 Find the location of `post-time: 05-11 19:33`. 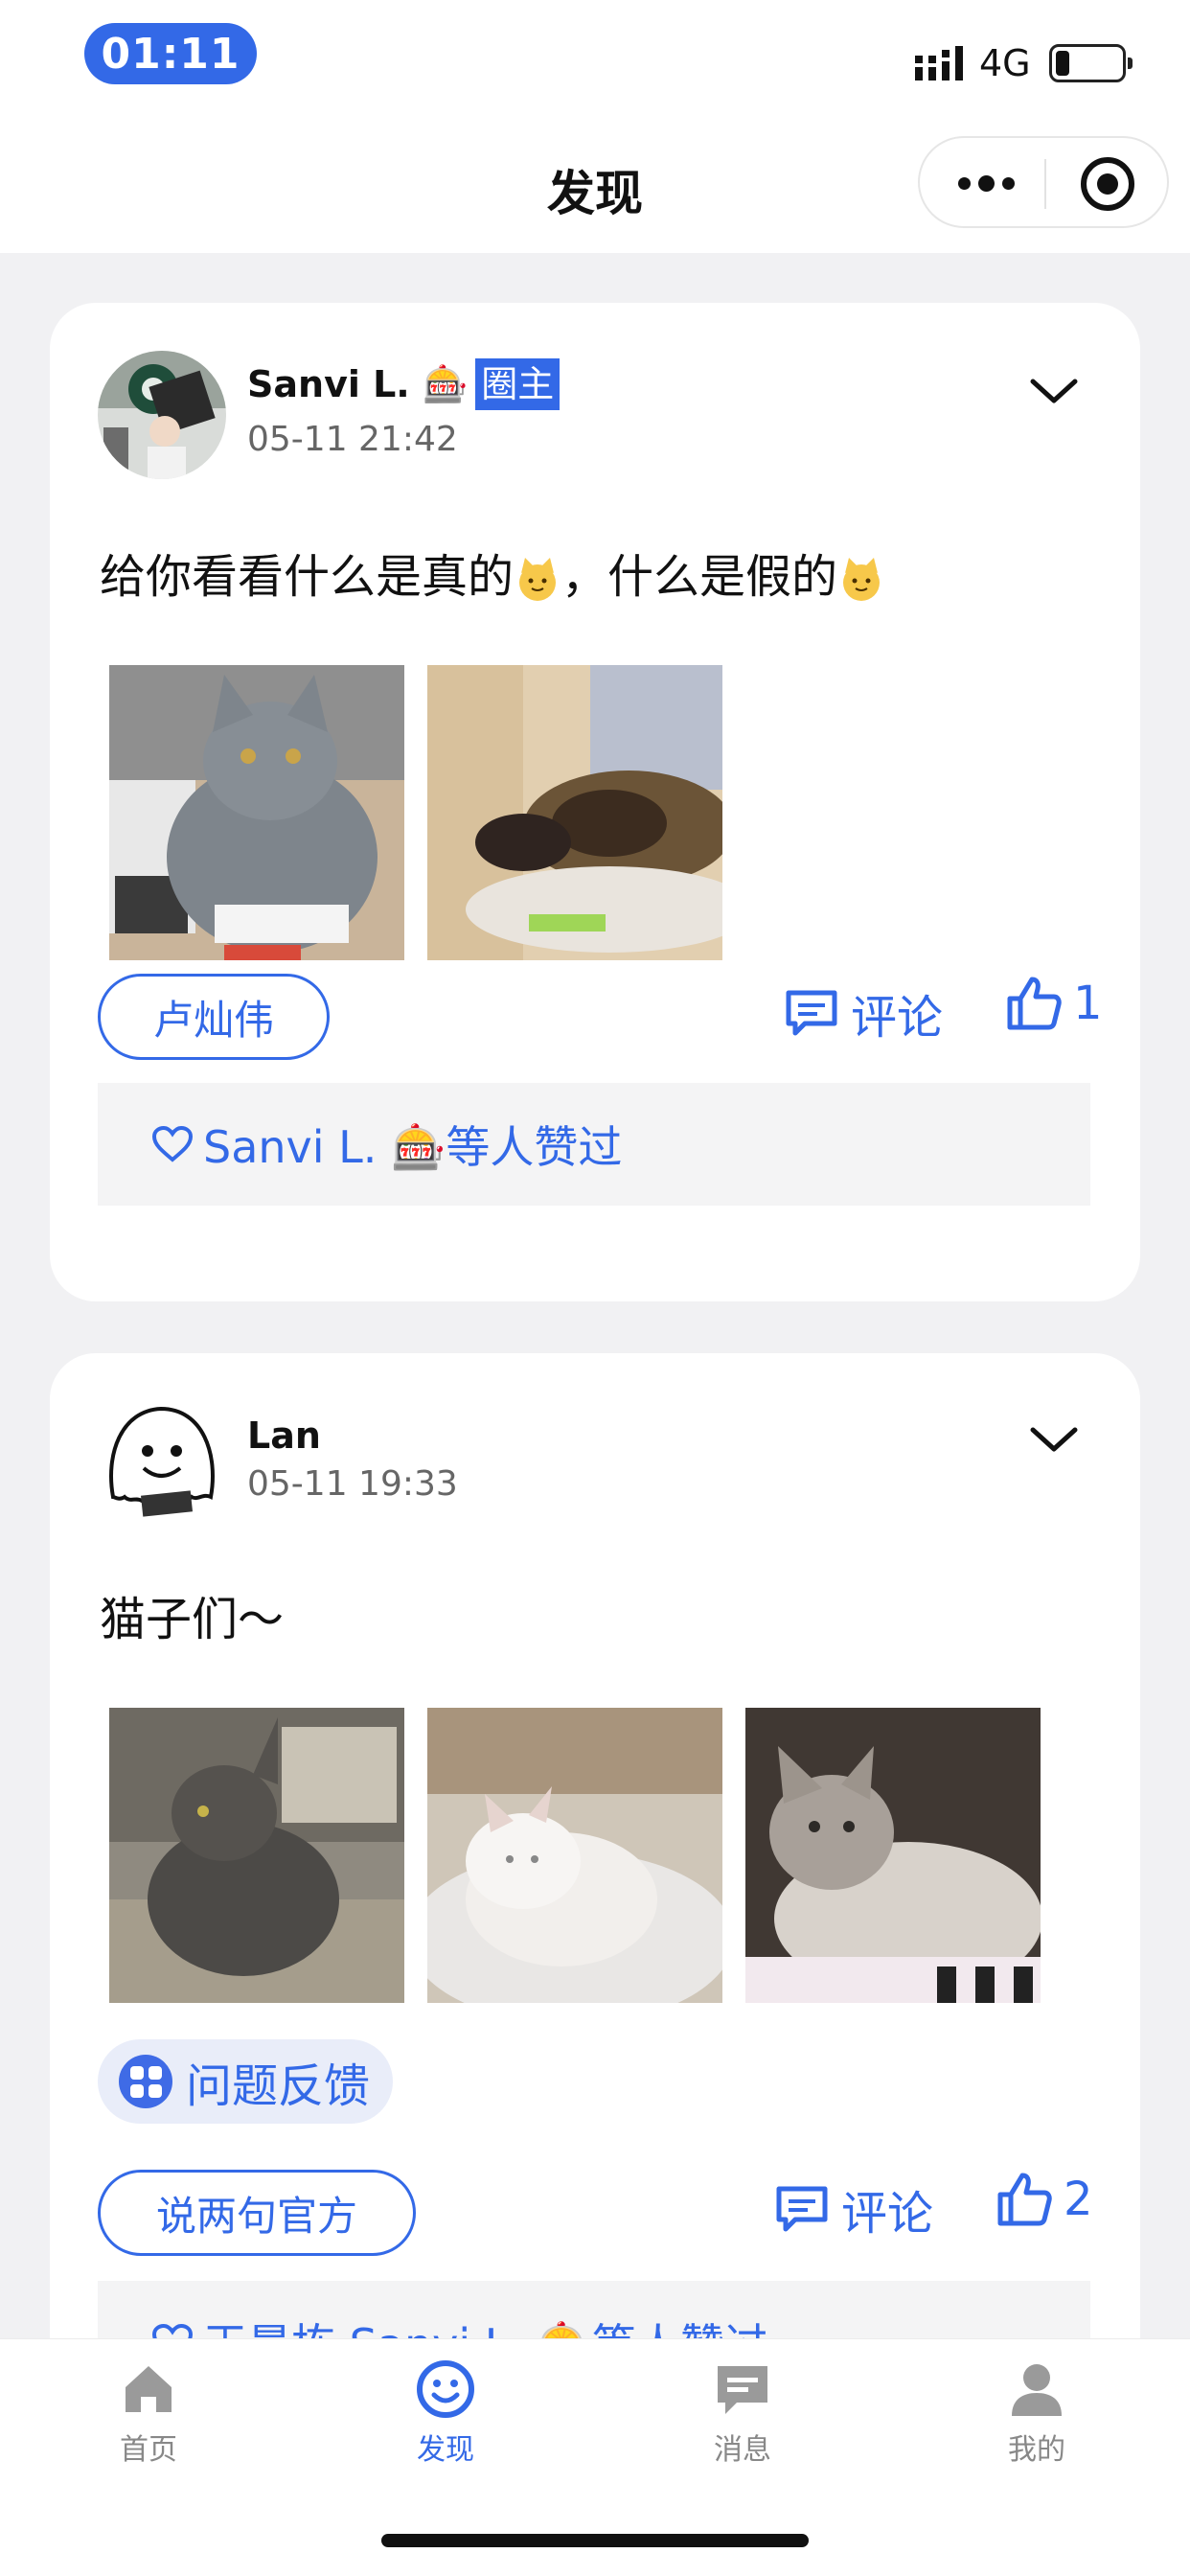

post-time: 05-11 19:33 is located at coordinates (352, 1484).